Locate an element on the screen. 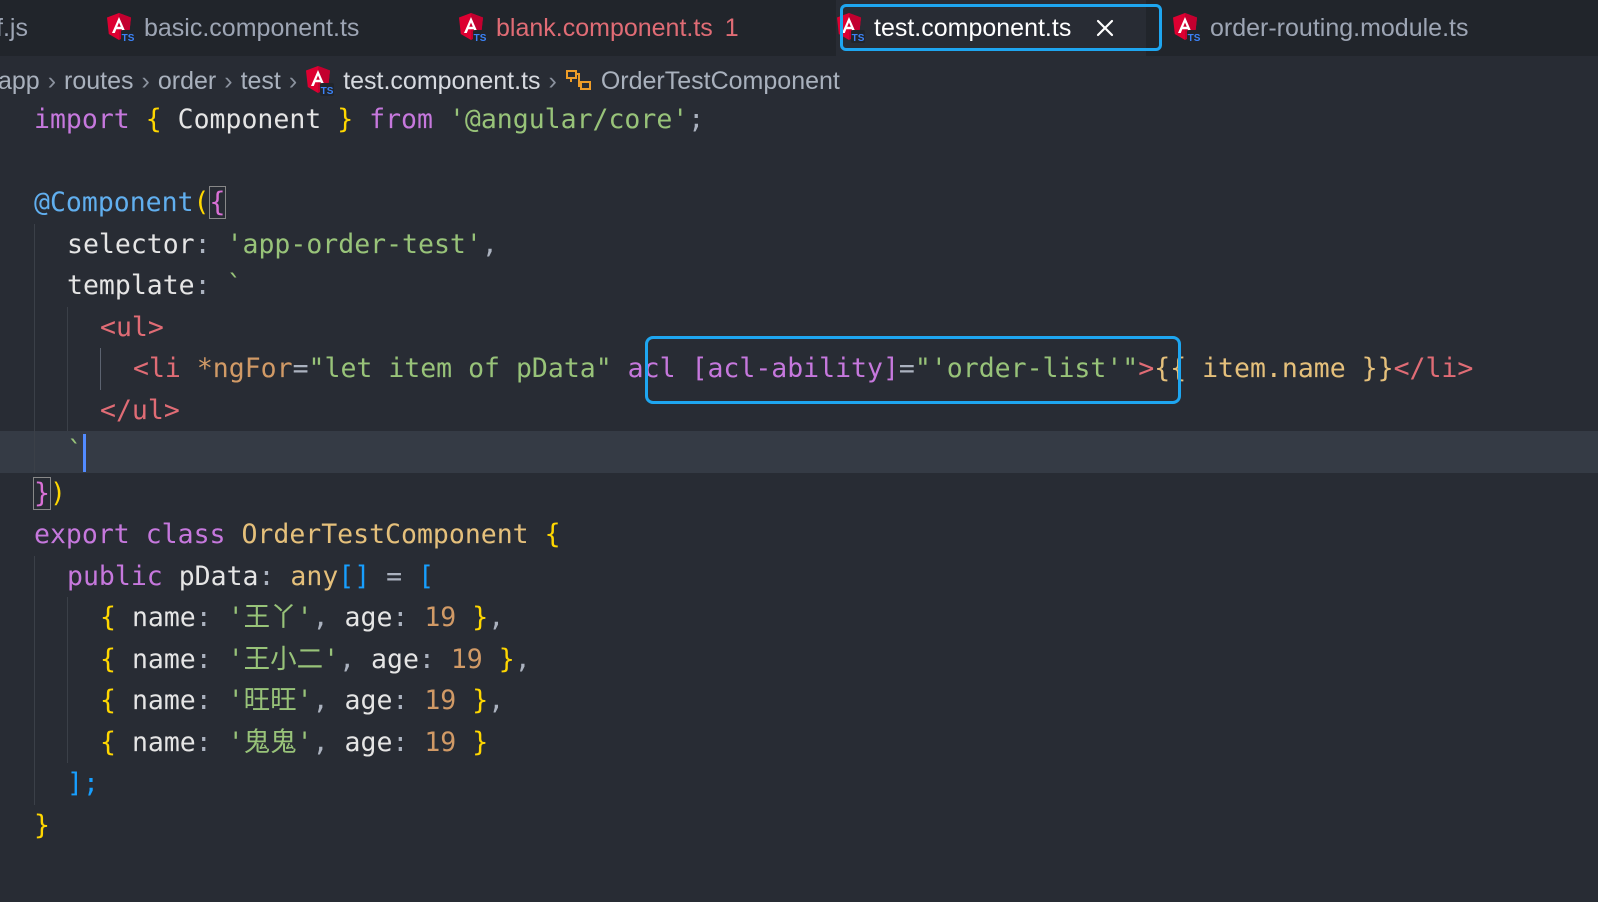  breadcrumb-item: test is located at coordinates (261, 81).